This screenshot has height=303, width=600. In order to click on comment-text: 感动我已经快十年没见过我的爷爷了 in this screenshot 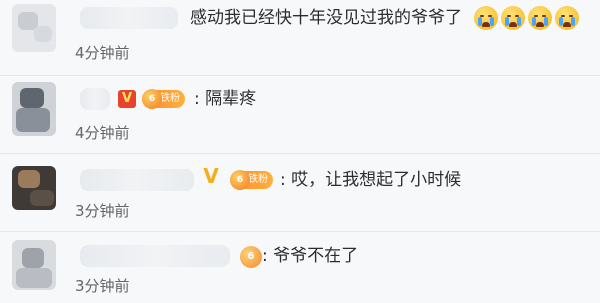, I will do `click(326, 18)`.